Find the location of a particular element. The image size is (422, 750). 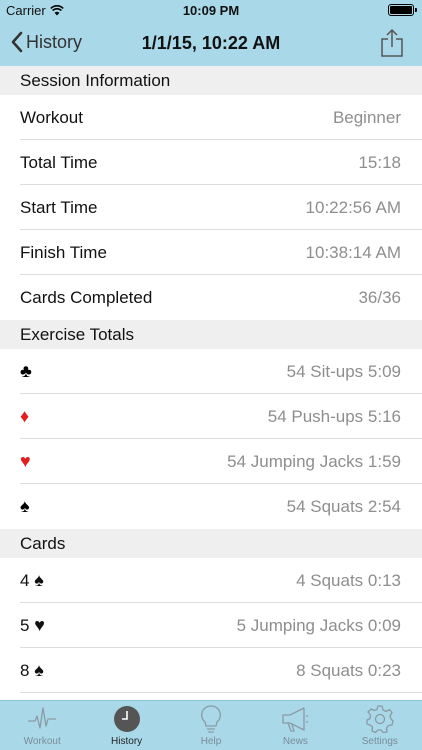

tab-label: History is located at coordinates (127, 741).